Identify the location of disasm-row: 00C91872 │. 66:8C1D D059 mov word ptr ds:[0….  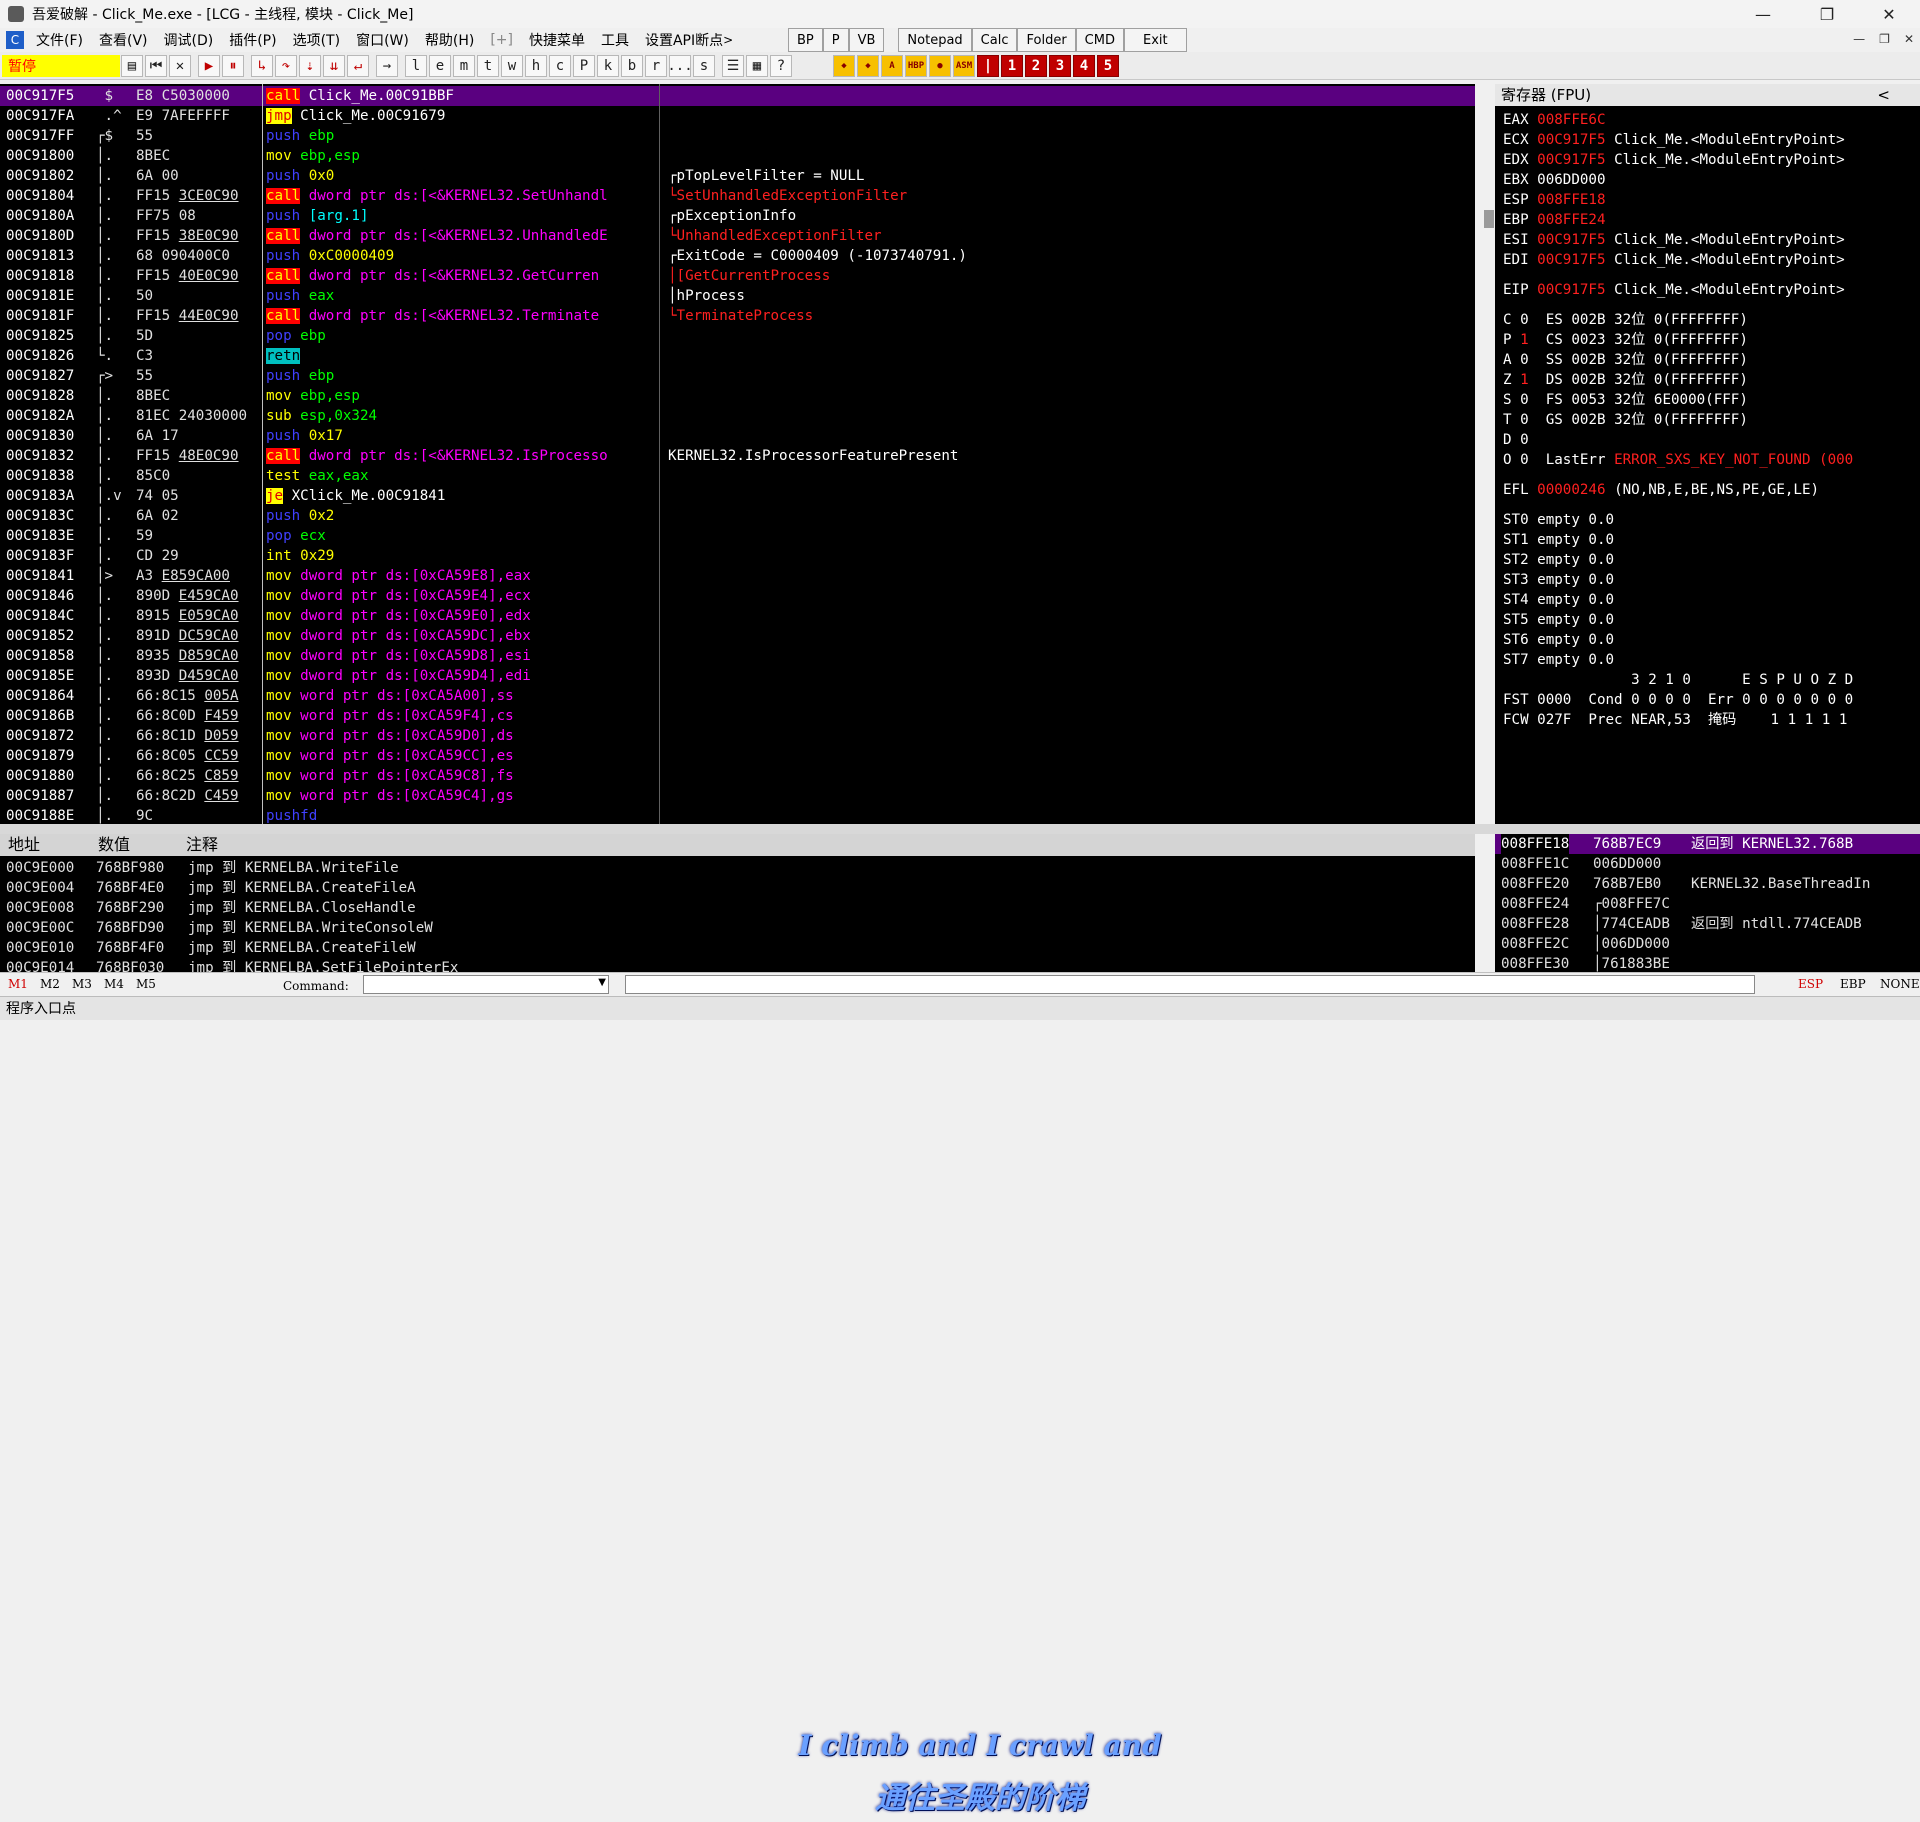
(737, 736).